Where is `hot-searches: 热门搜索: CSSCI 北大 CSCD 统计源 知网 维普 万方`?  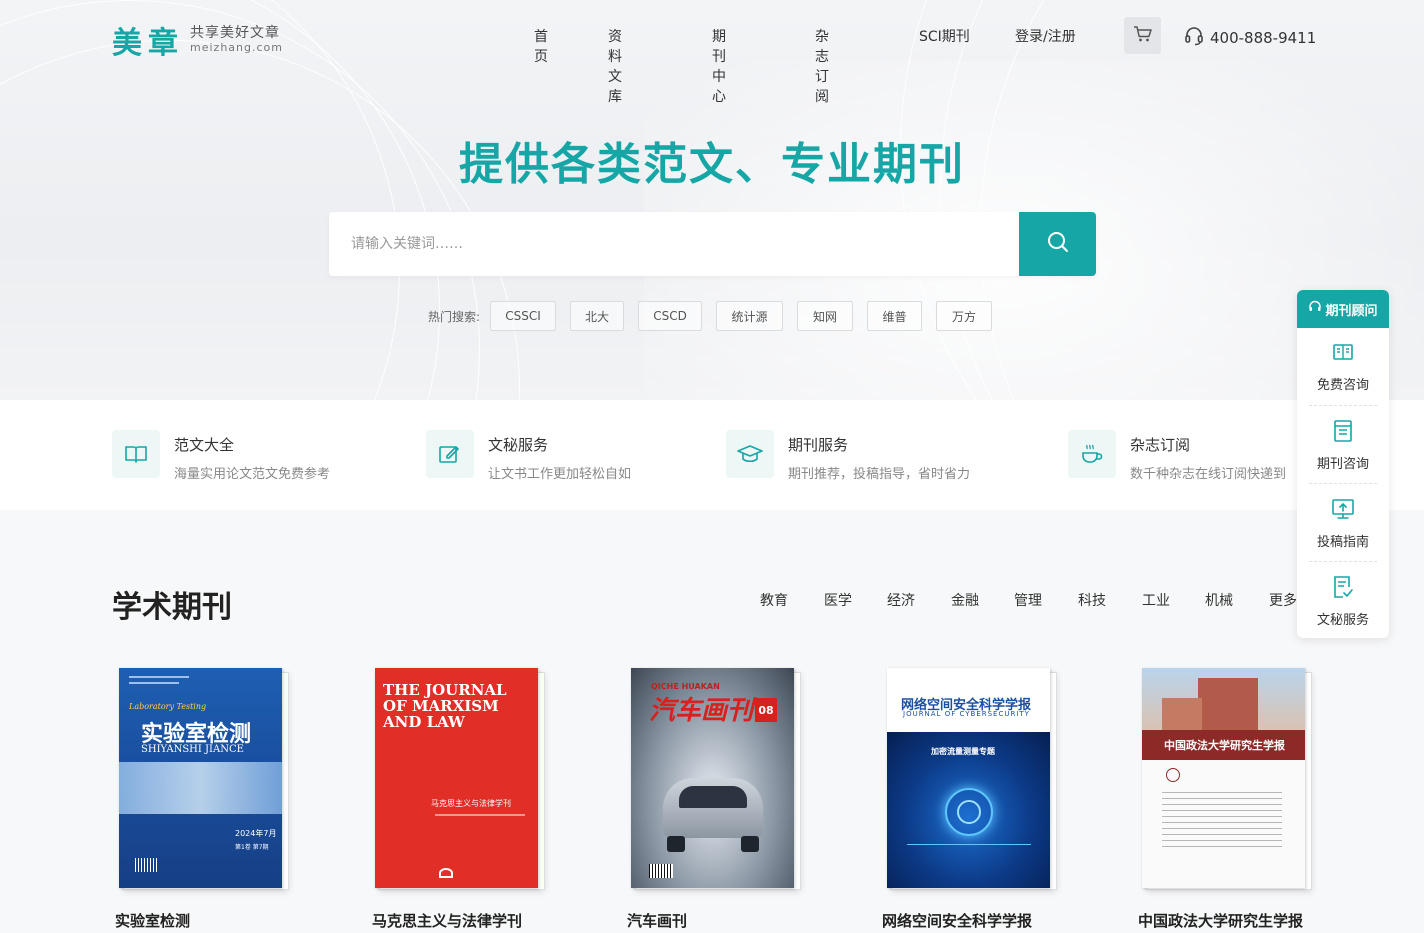
hot-searches: 热门搜索: CSSCI 北大 CSCD 统计源 知网 维普 万方 is located at coordinates (717, 316).